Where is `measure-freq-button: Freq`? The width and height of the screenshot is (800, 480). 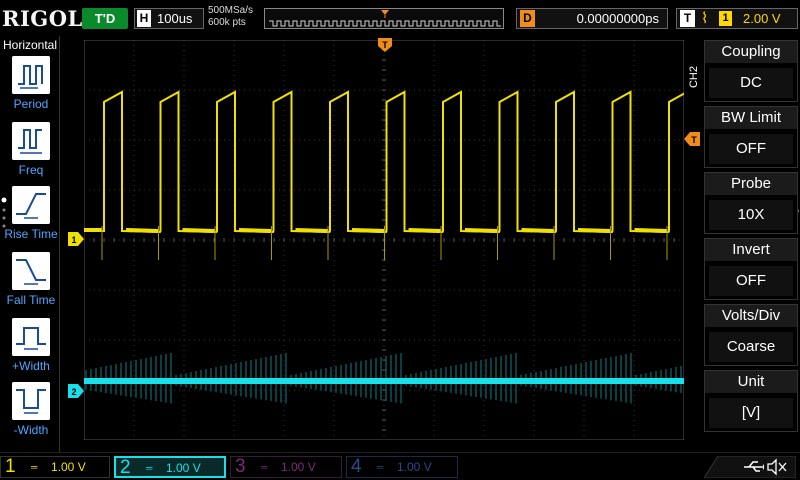 measure-freq-button: Freq is located at coordinates (31, 149).